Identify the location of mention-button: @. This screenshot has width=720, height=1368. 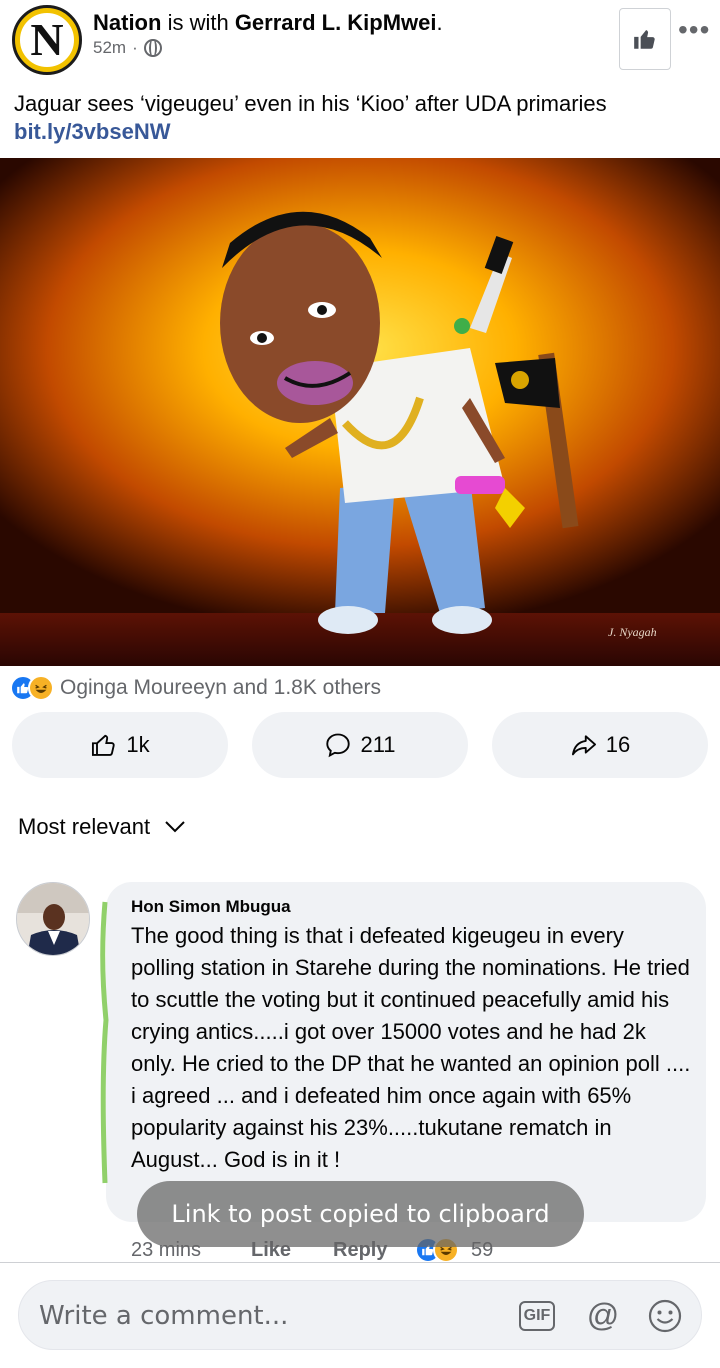
(603, 1315).